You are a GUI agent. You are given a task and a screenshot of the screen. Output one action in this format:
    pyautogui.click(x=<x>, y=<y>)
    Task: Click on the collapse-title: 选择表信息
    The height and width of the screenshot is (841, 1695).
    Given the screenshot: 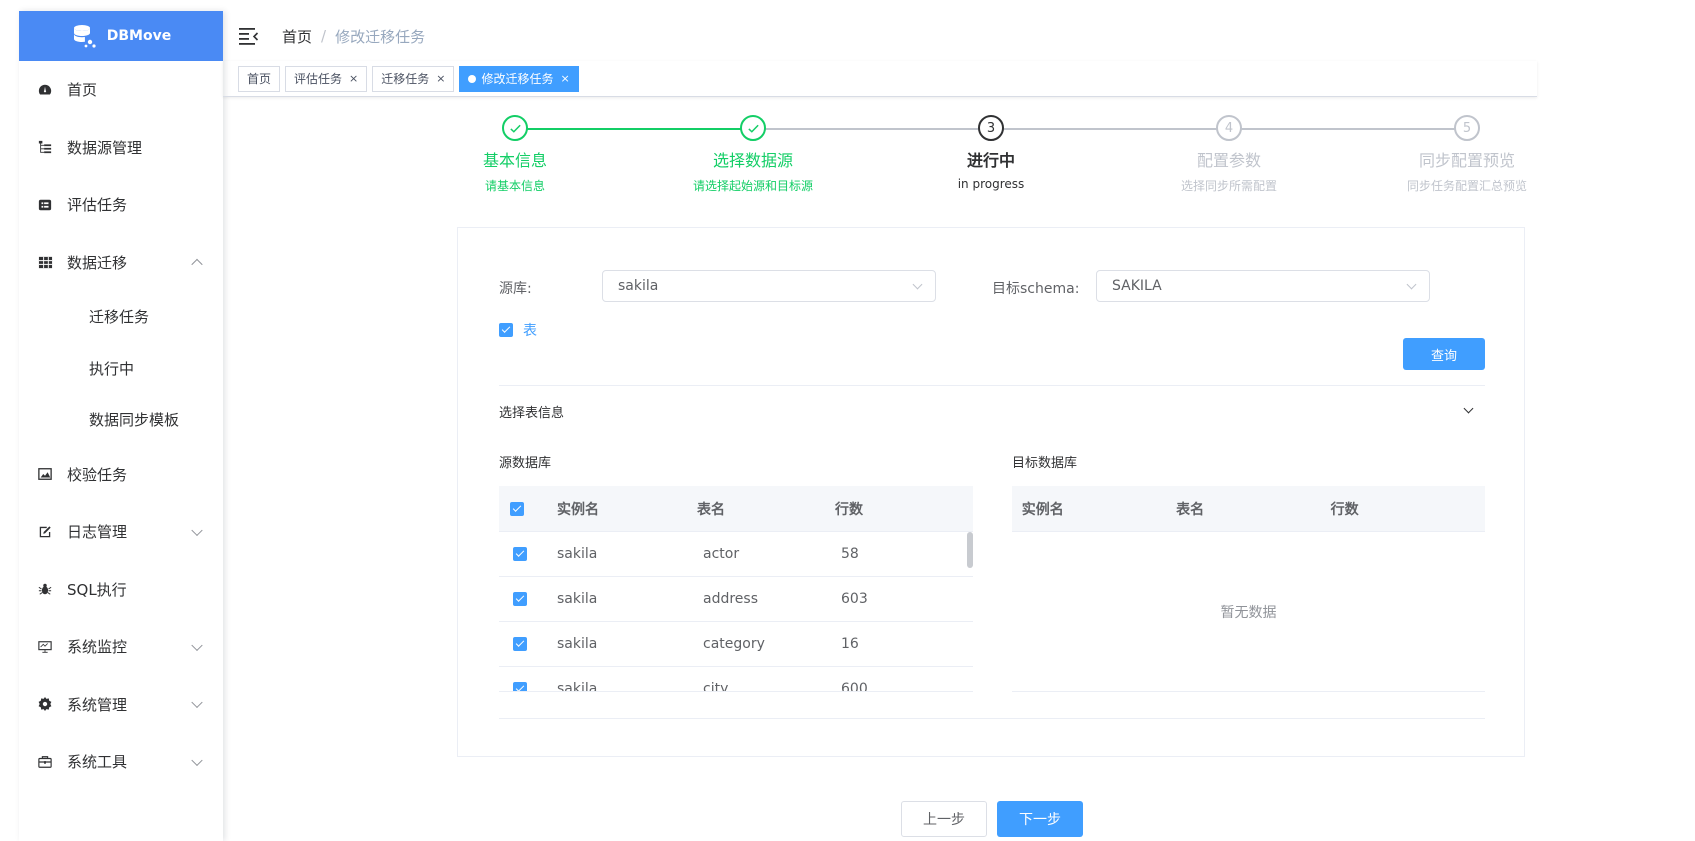 What is the action you would take?
    pyautogui.click(x=531, y=411)
    